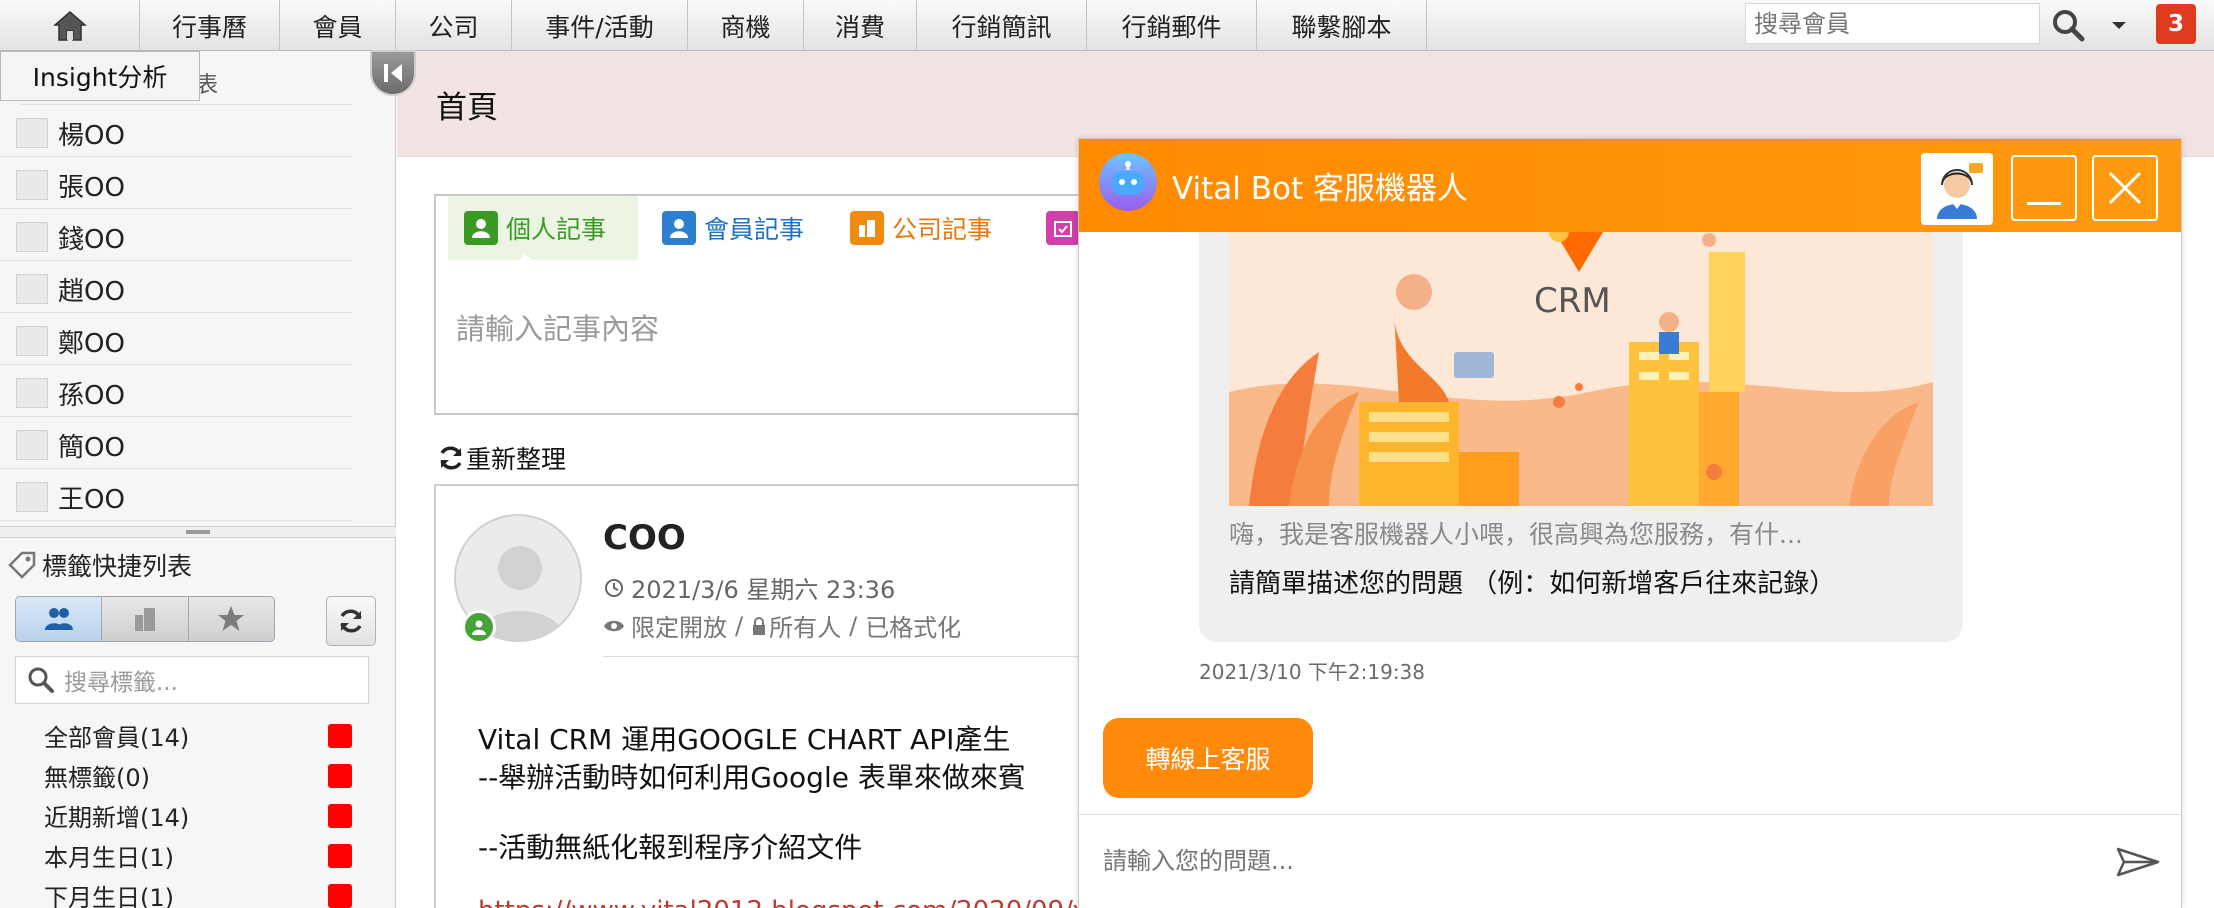  What do you see at coordinates (1063, 228) in the screenshot?
I see `calendar-icon` at bounding box center [1063, 228].